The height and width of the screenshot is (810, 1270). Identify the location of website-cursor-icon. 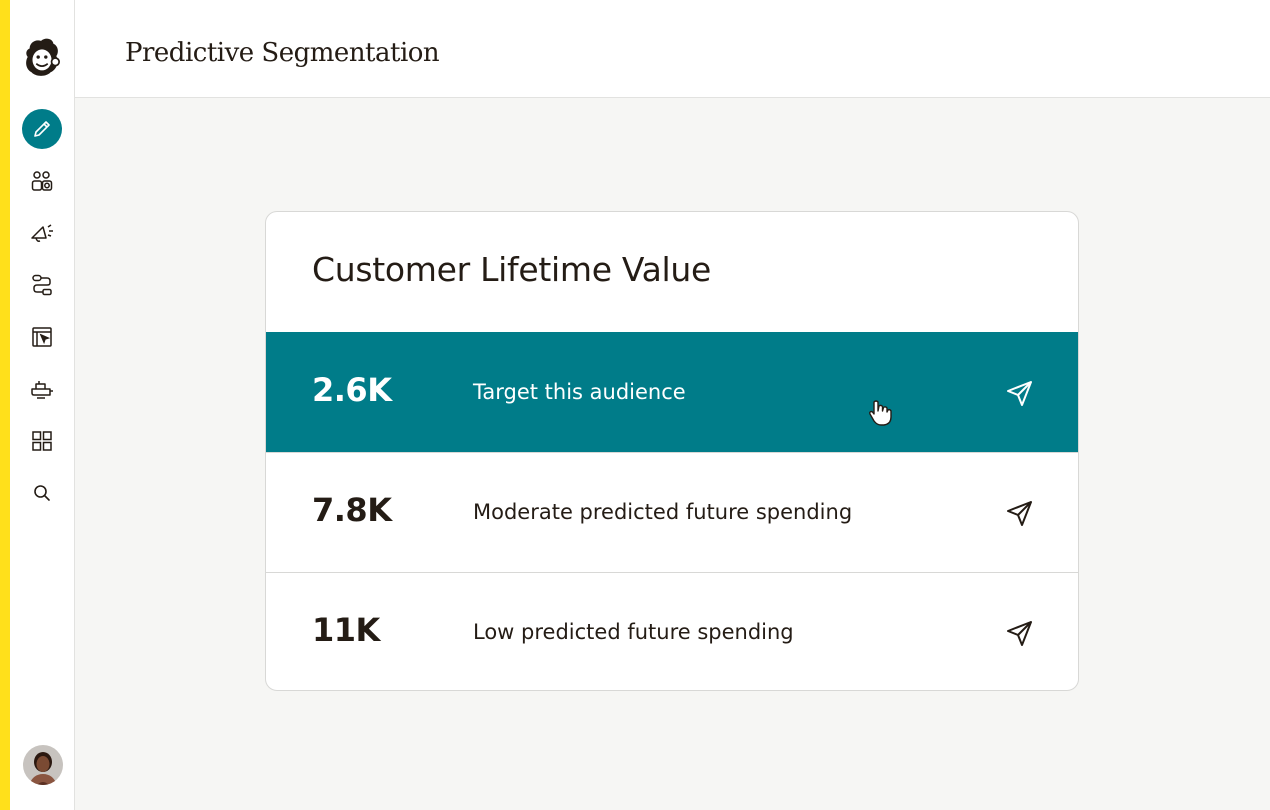
(42, 337).